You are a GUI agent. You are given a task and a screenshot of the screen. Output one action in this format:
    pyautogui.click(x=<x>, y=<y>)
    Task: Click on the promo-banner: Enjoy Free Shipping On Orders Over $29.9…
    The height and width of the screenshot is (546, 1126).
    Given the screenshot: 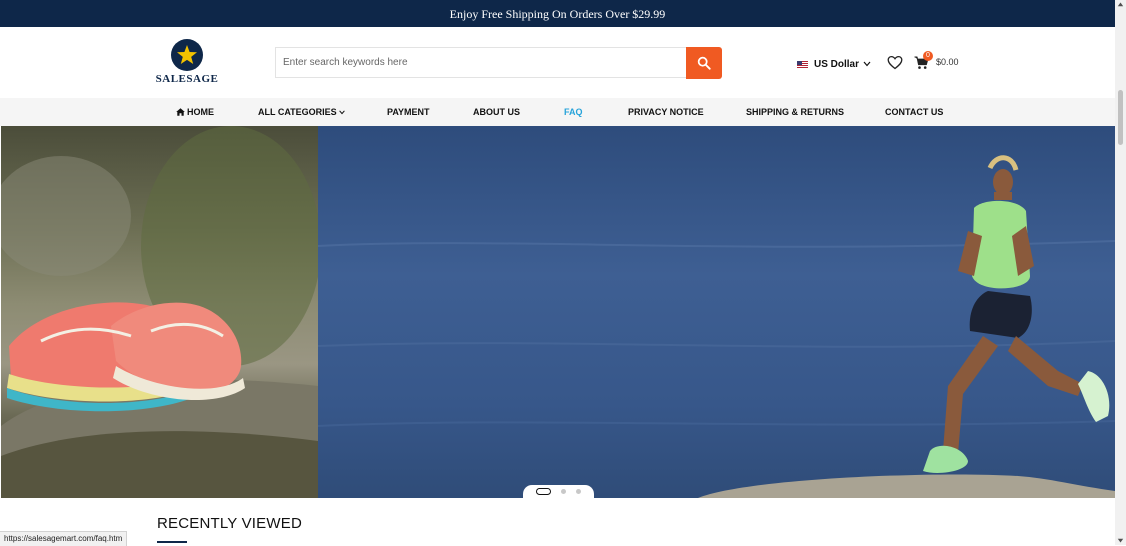 What is the action you would take?
    pyautogui.click(x=557, y=13)
    